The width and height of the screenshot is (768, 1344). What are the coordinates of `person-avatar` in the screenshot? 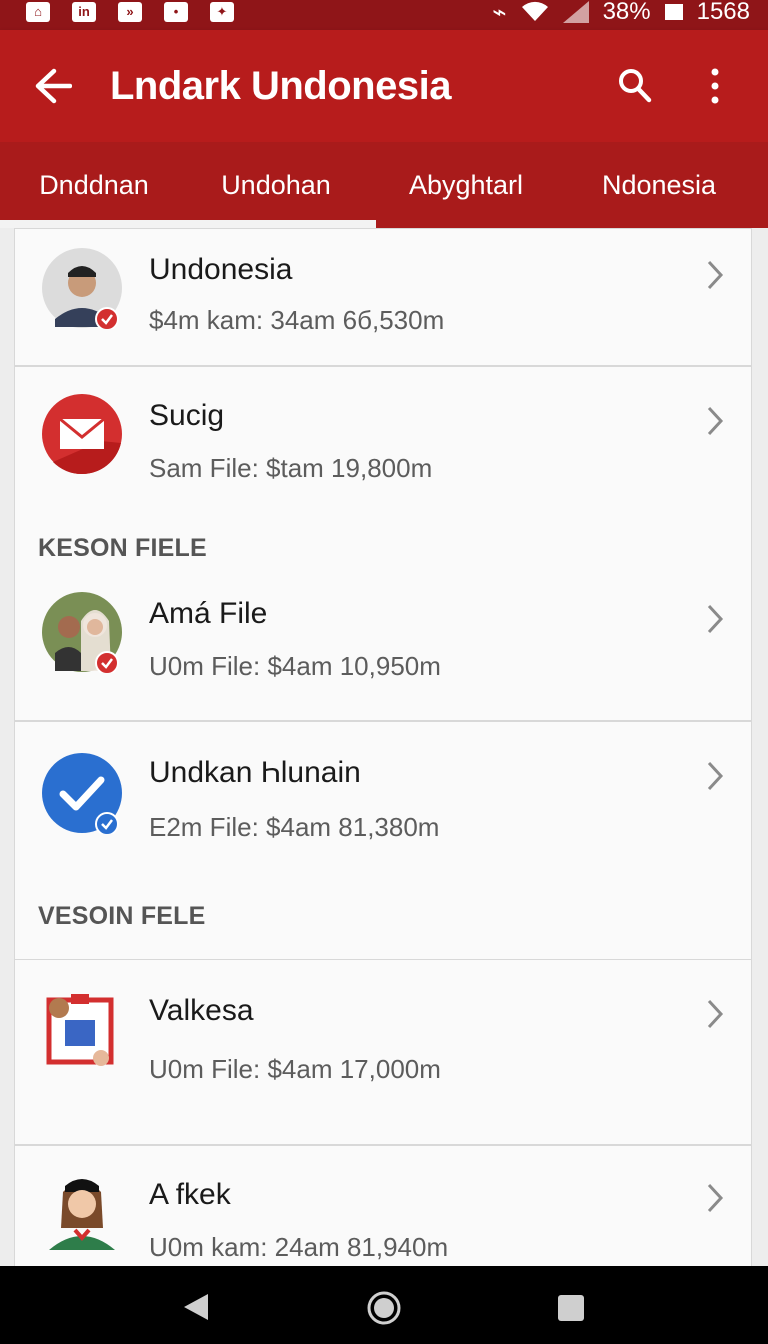 It's located at (82, 288).